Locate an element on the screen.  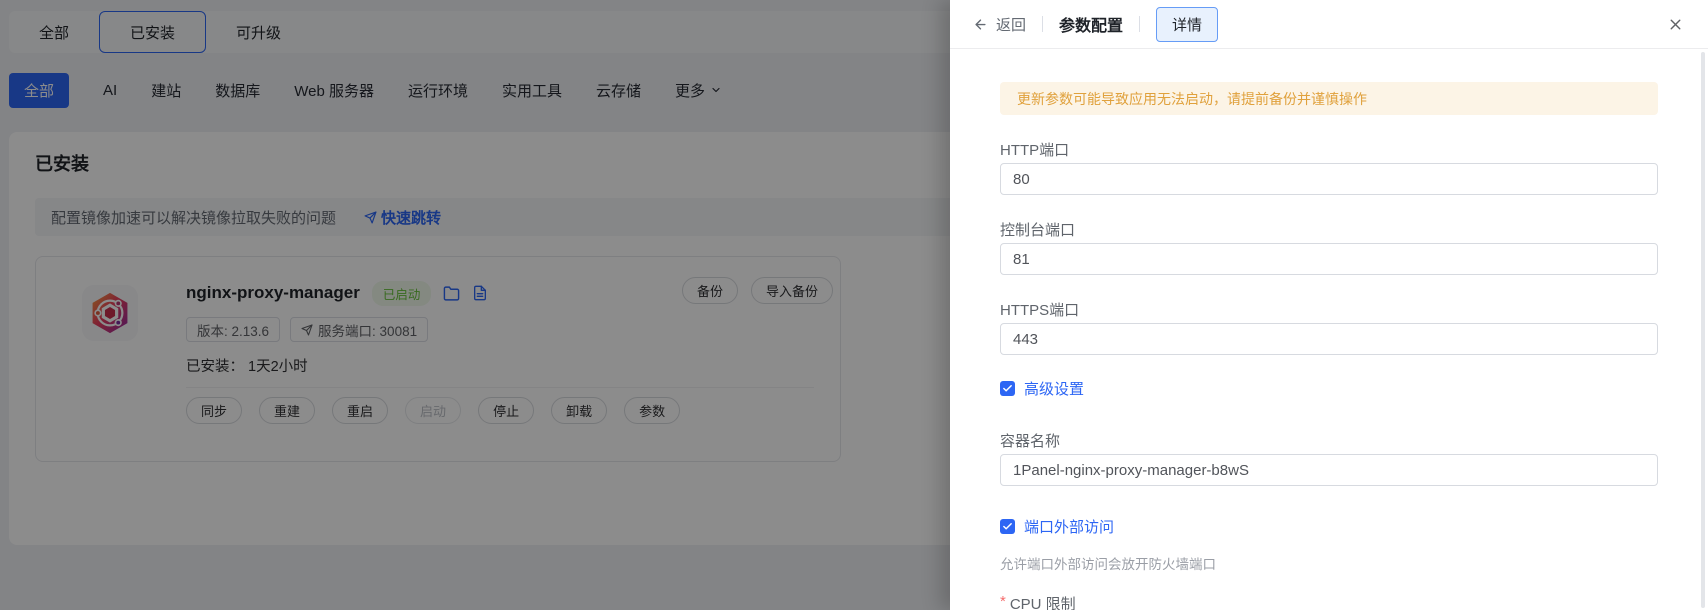
drawer-scrollbar is located at coordinates (1703, 330).